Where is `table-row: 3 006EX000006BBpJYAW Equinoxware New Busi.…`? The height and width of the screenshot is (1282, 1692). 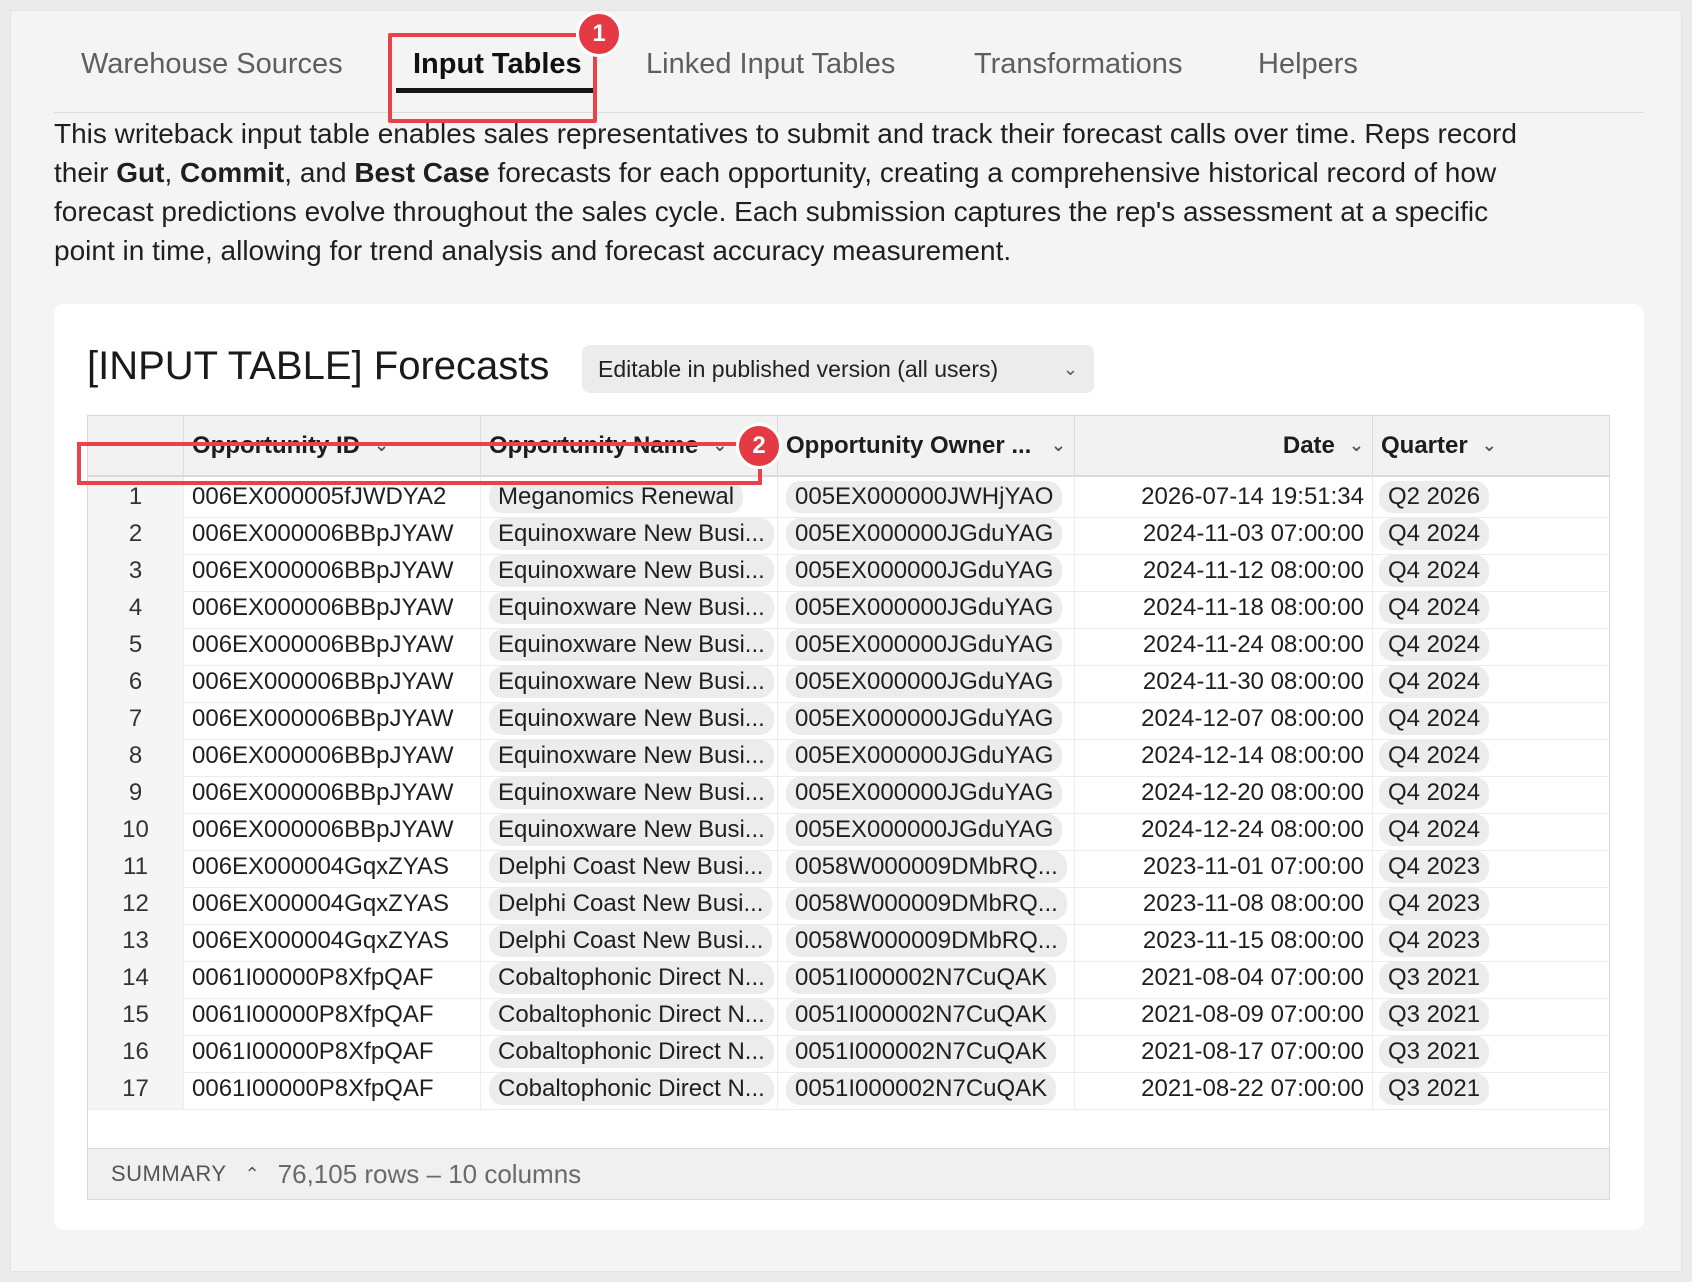 table-row: 3 006EX000006BBpJYAW Equinoxware New Busi.… is located at coordinates (848, 571).